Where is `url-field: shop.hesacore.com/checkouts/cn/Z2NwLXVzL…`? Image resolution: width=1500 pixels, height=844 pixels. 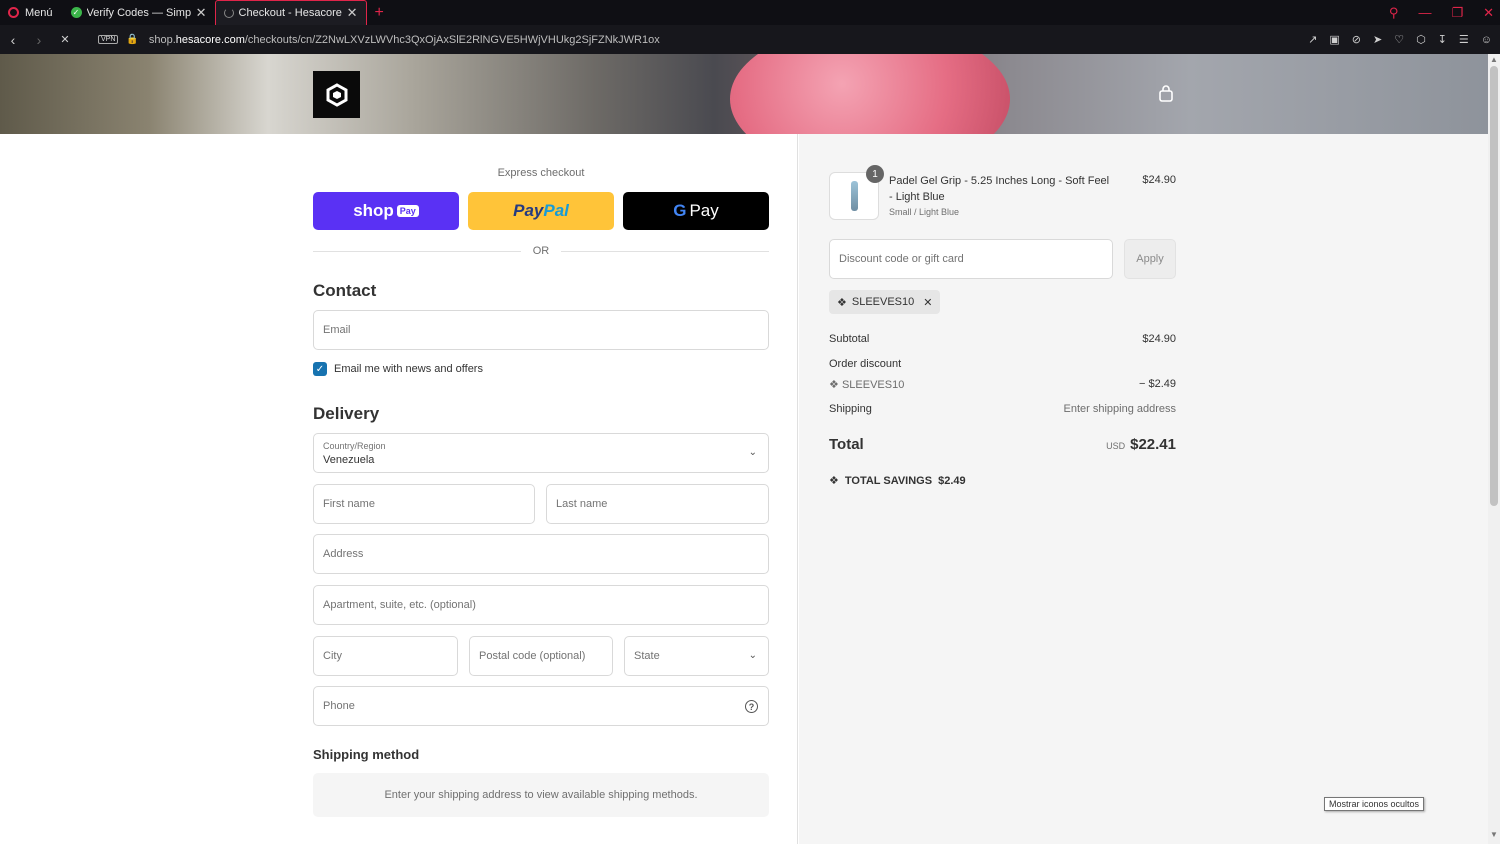
url-field: shop.hesacore.com/checkouts/cn/Z2NwLXVzL… is located at coordinates (404, 40).